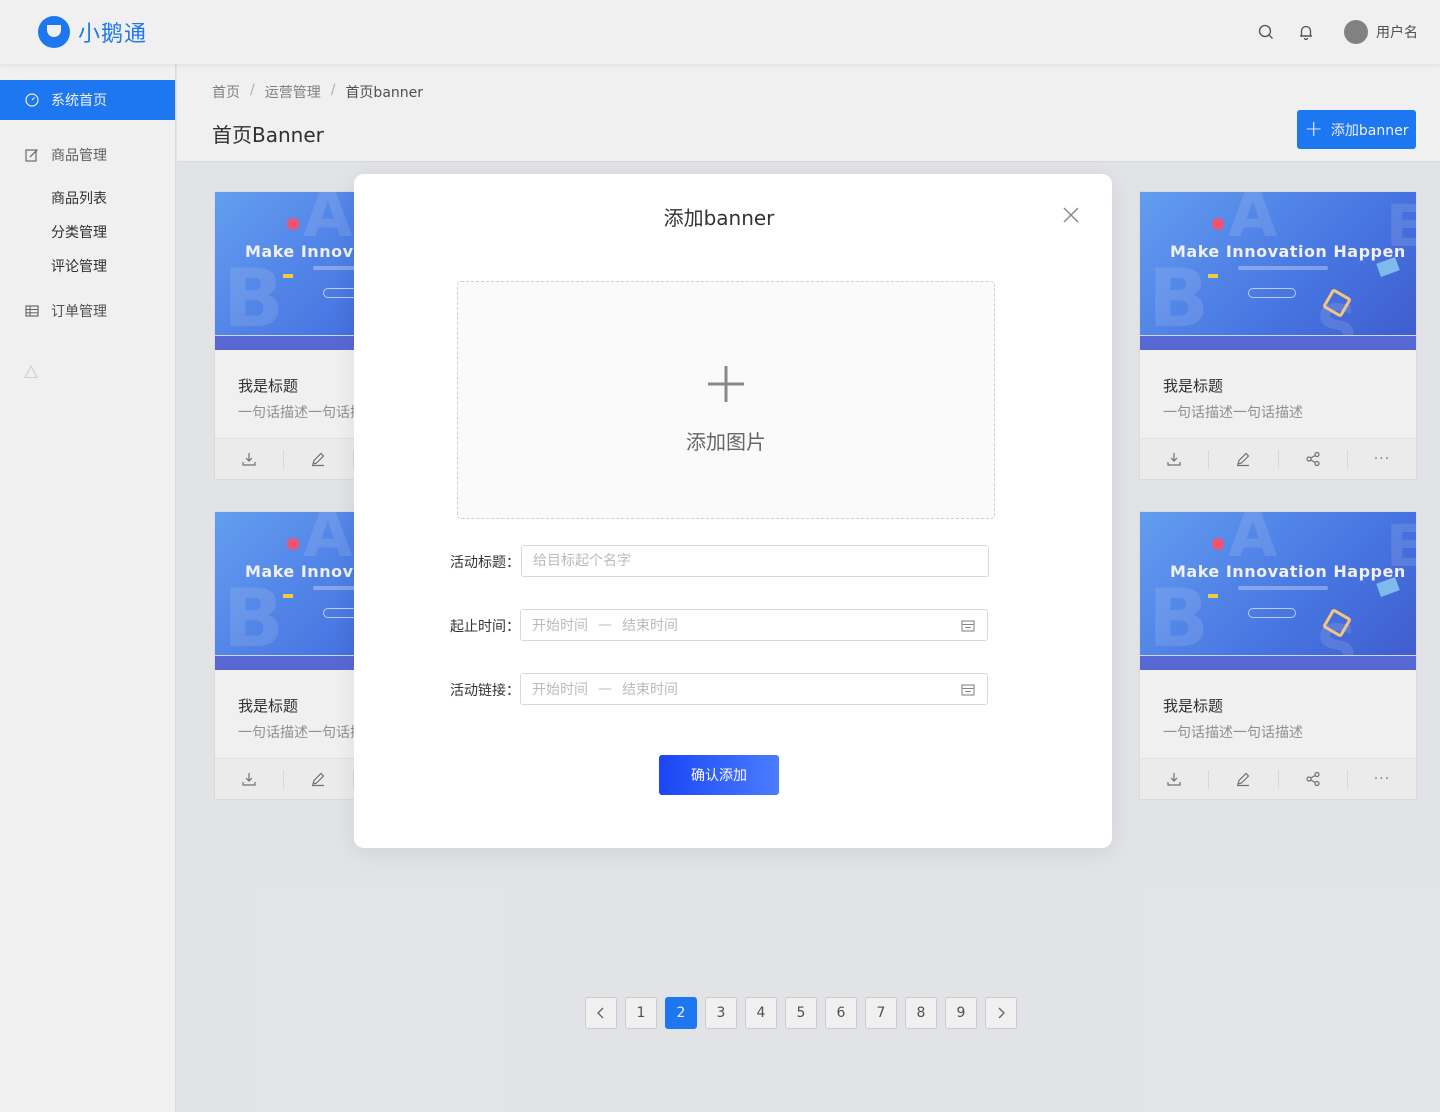  I want to click on title-field-label: 活动标题：, so click(485, 563).